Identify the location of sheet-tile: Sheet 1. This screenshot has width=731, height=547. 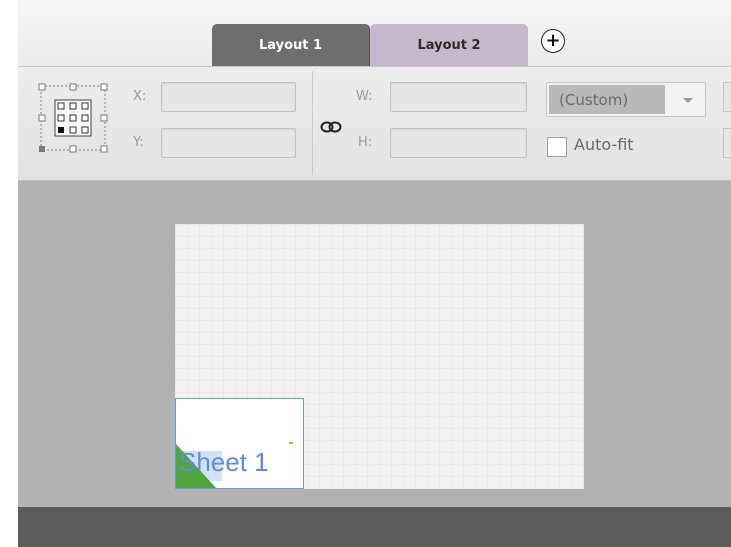
(239, 443).